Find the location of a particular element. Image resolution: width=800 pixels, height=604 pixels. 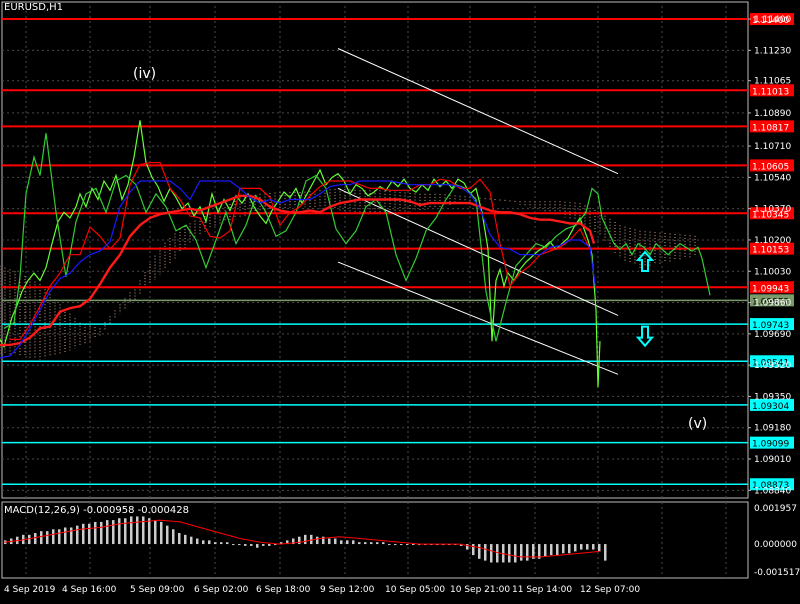

y-tick-label: 1.10370 is located at coordinates (772, 210).